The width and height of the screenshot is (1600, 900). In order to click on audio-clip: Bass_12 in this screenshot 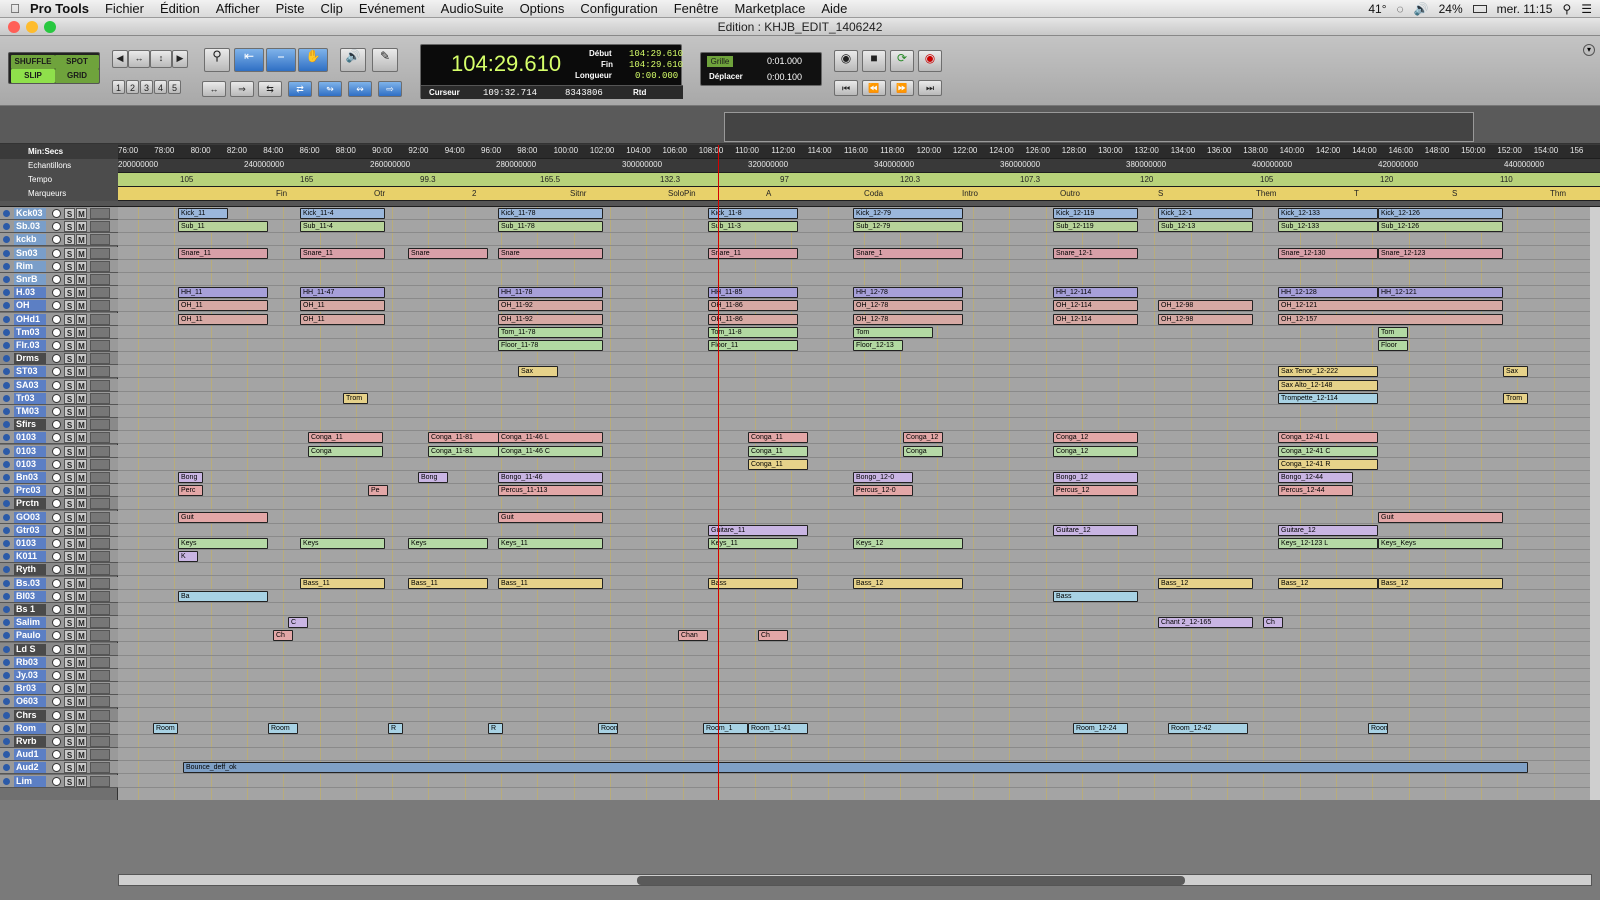, I will do `click(908, 583)`.